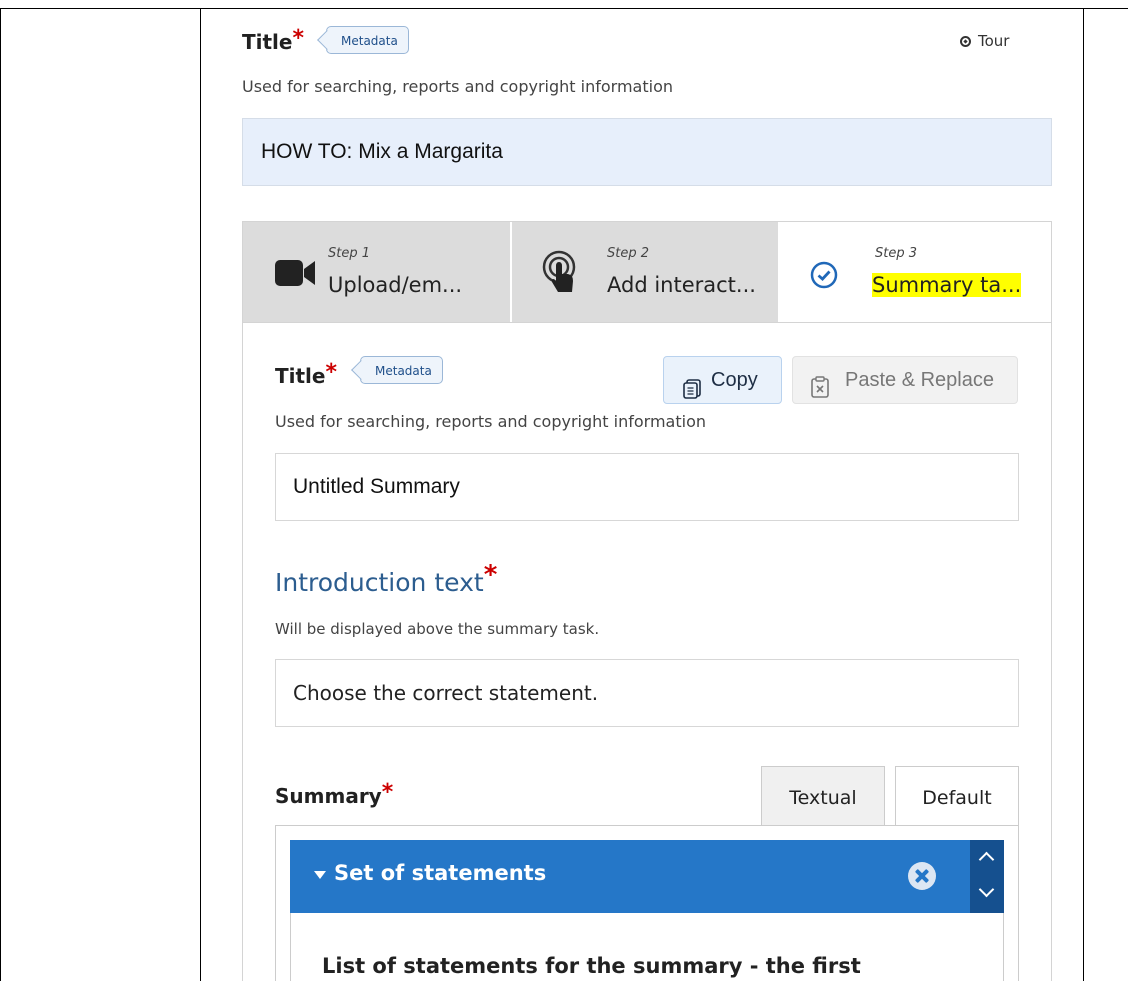 The height and width of the screenshot is (981, 1128). What do you see at coordinates (987, 876) in the screenshot?
I see `reorder-controls` at bounding box center [987, 876].